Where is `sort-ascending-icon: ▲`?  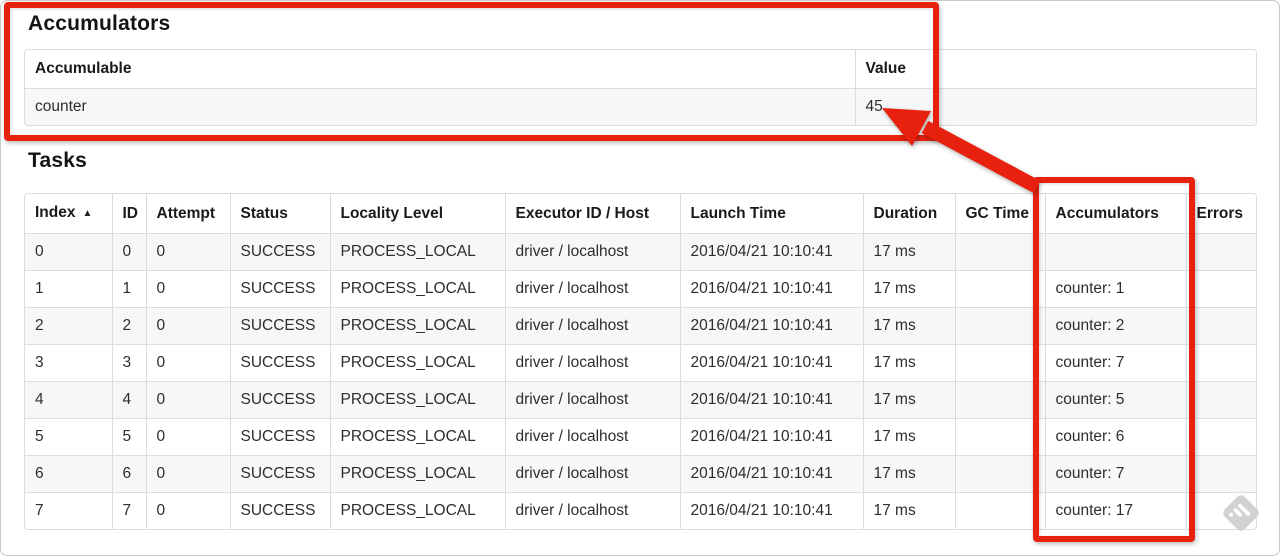 sort-ascending-icon: ▲ is located at coordinates (87, 213).